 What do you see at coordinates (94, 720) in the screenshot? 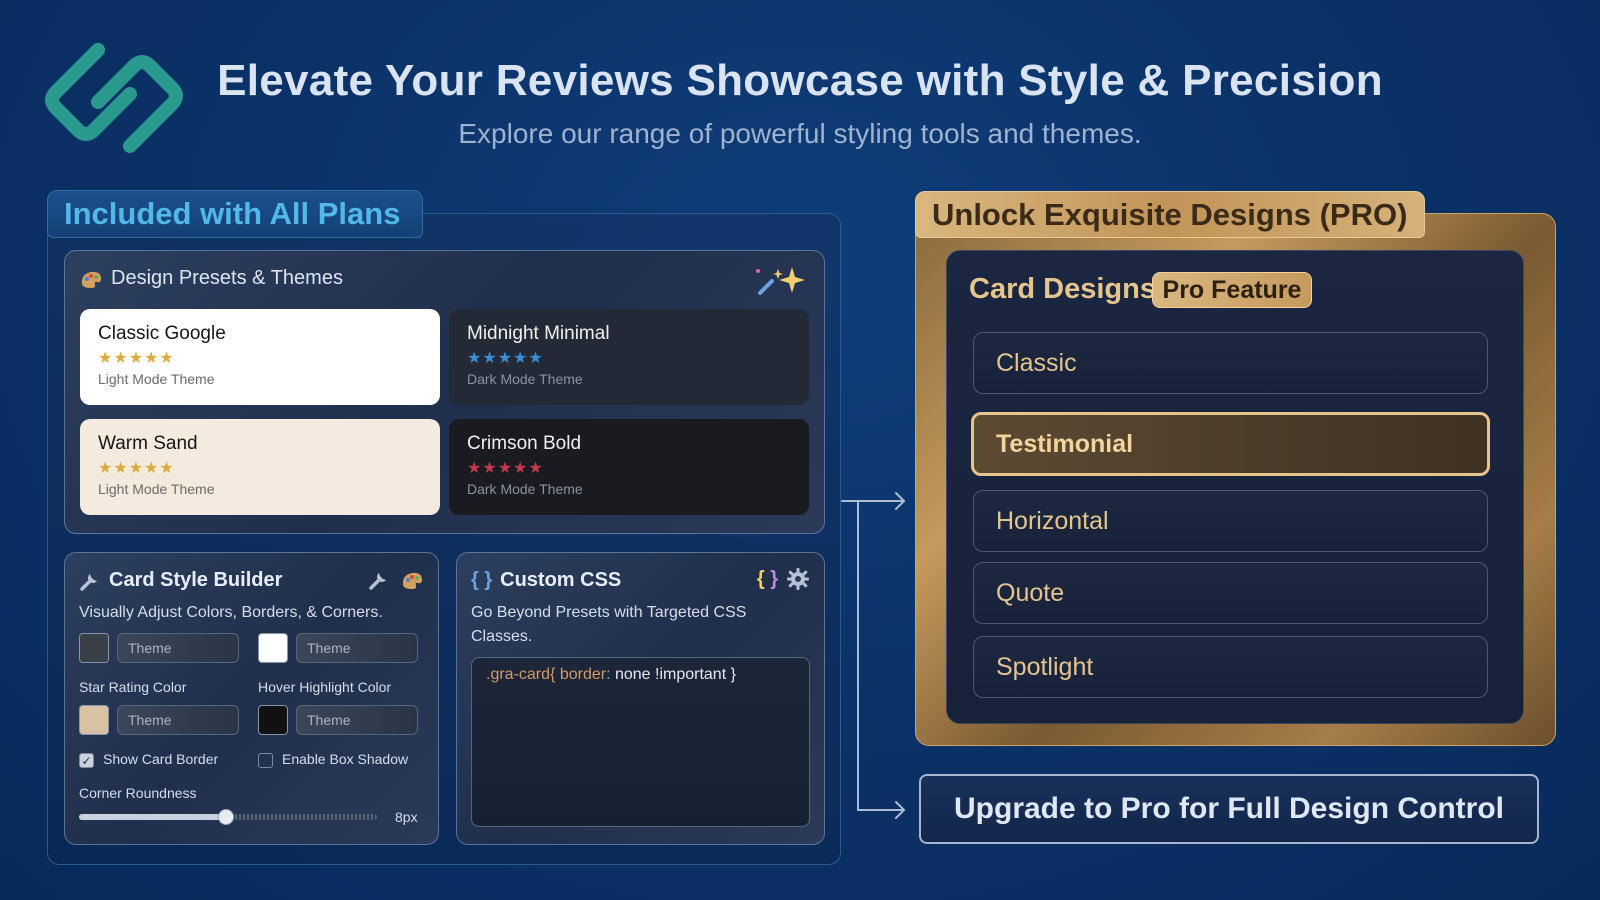
I see `star-rating-color-swatch` at bounding box center [94, 720].